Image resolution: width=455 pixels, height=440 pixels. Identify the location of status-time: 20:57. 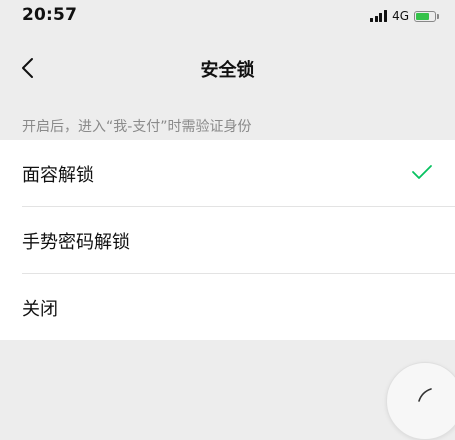
(50, 15).